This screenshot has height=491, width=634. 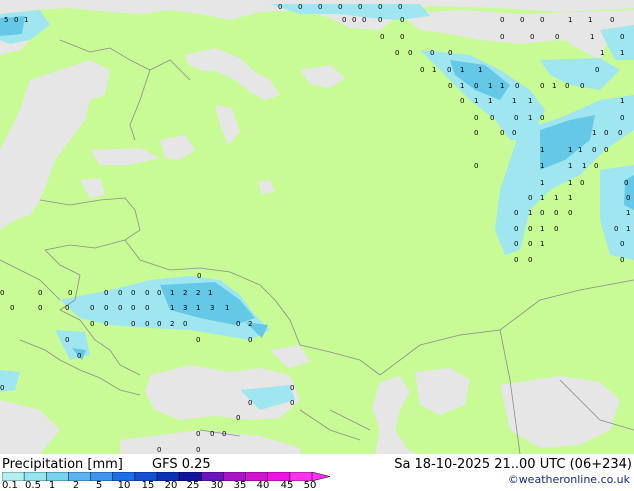 I want to click on legend-tick: 15, so click(x=148, y=485).